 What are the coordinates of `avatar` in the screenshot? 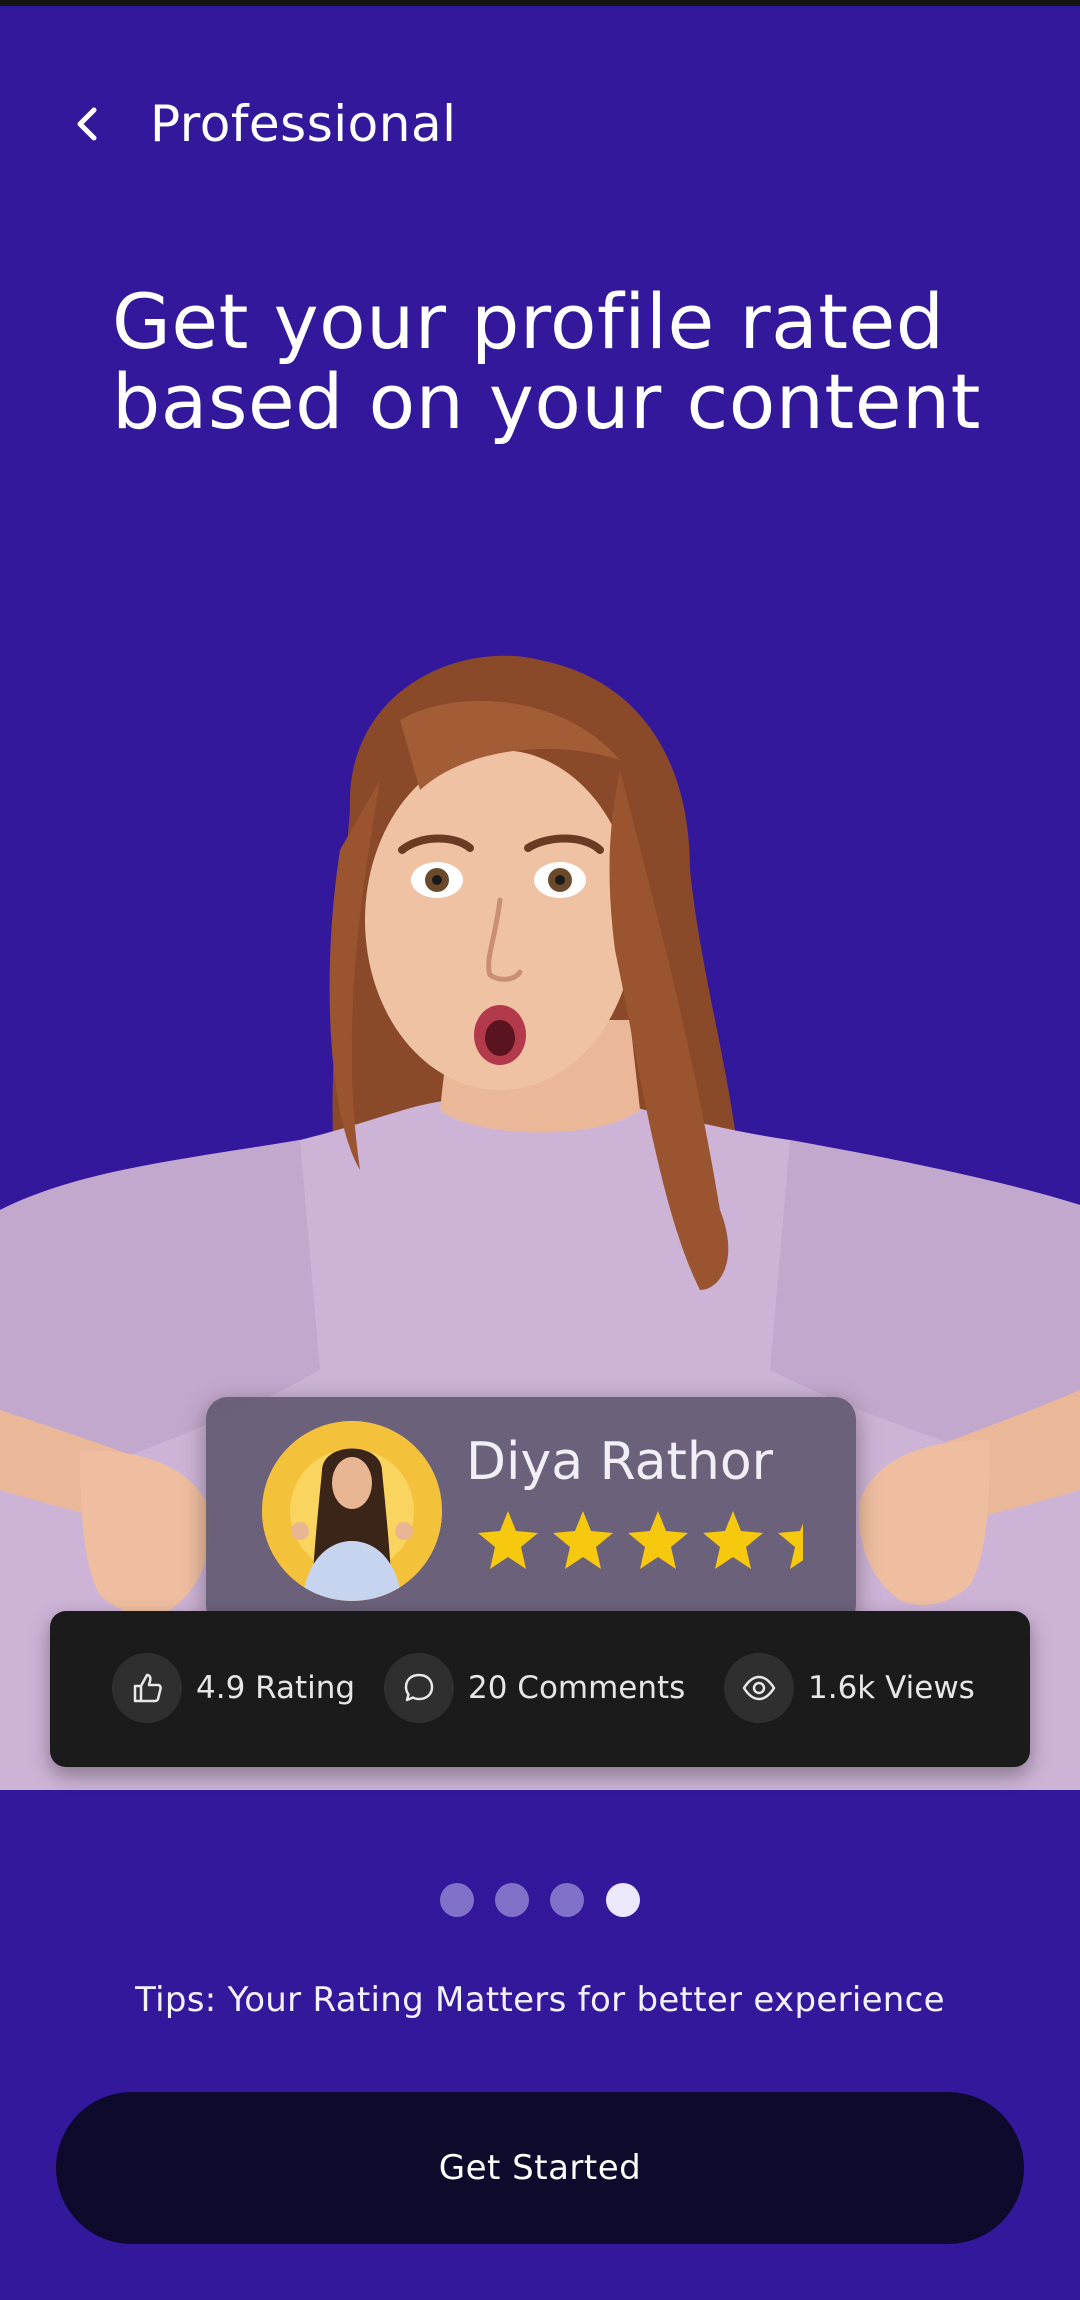 It's located at (352, 1511).